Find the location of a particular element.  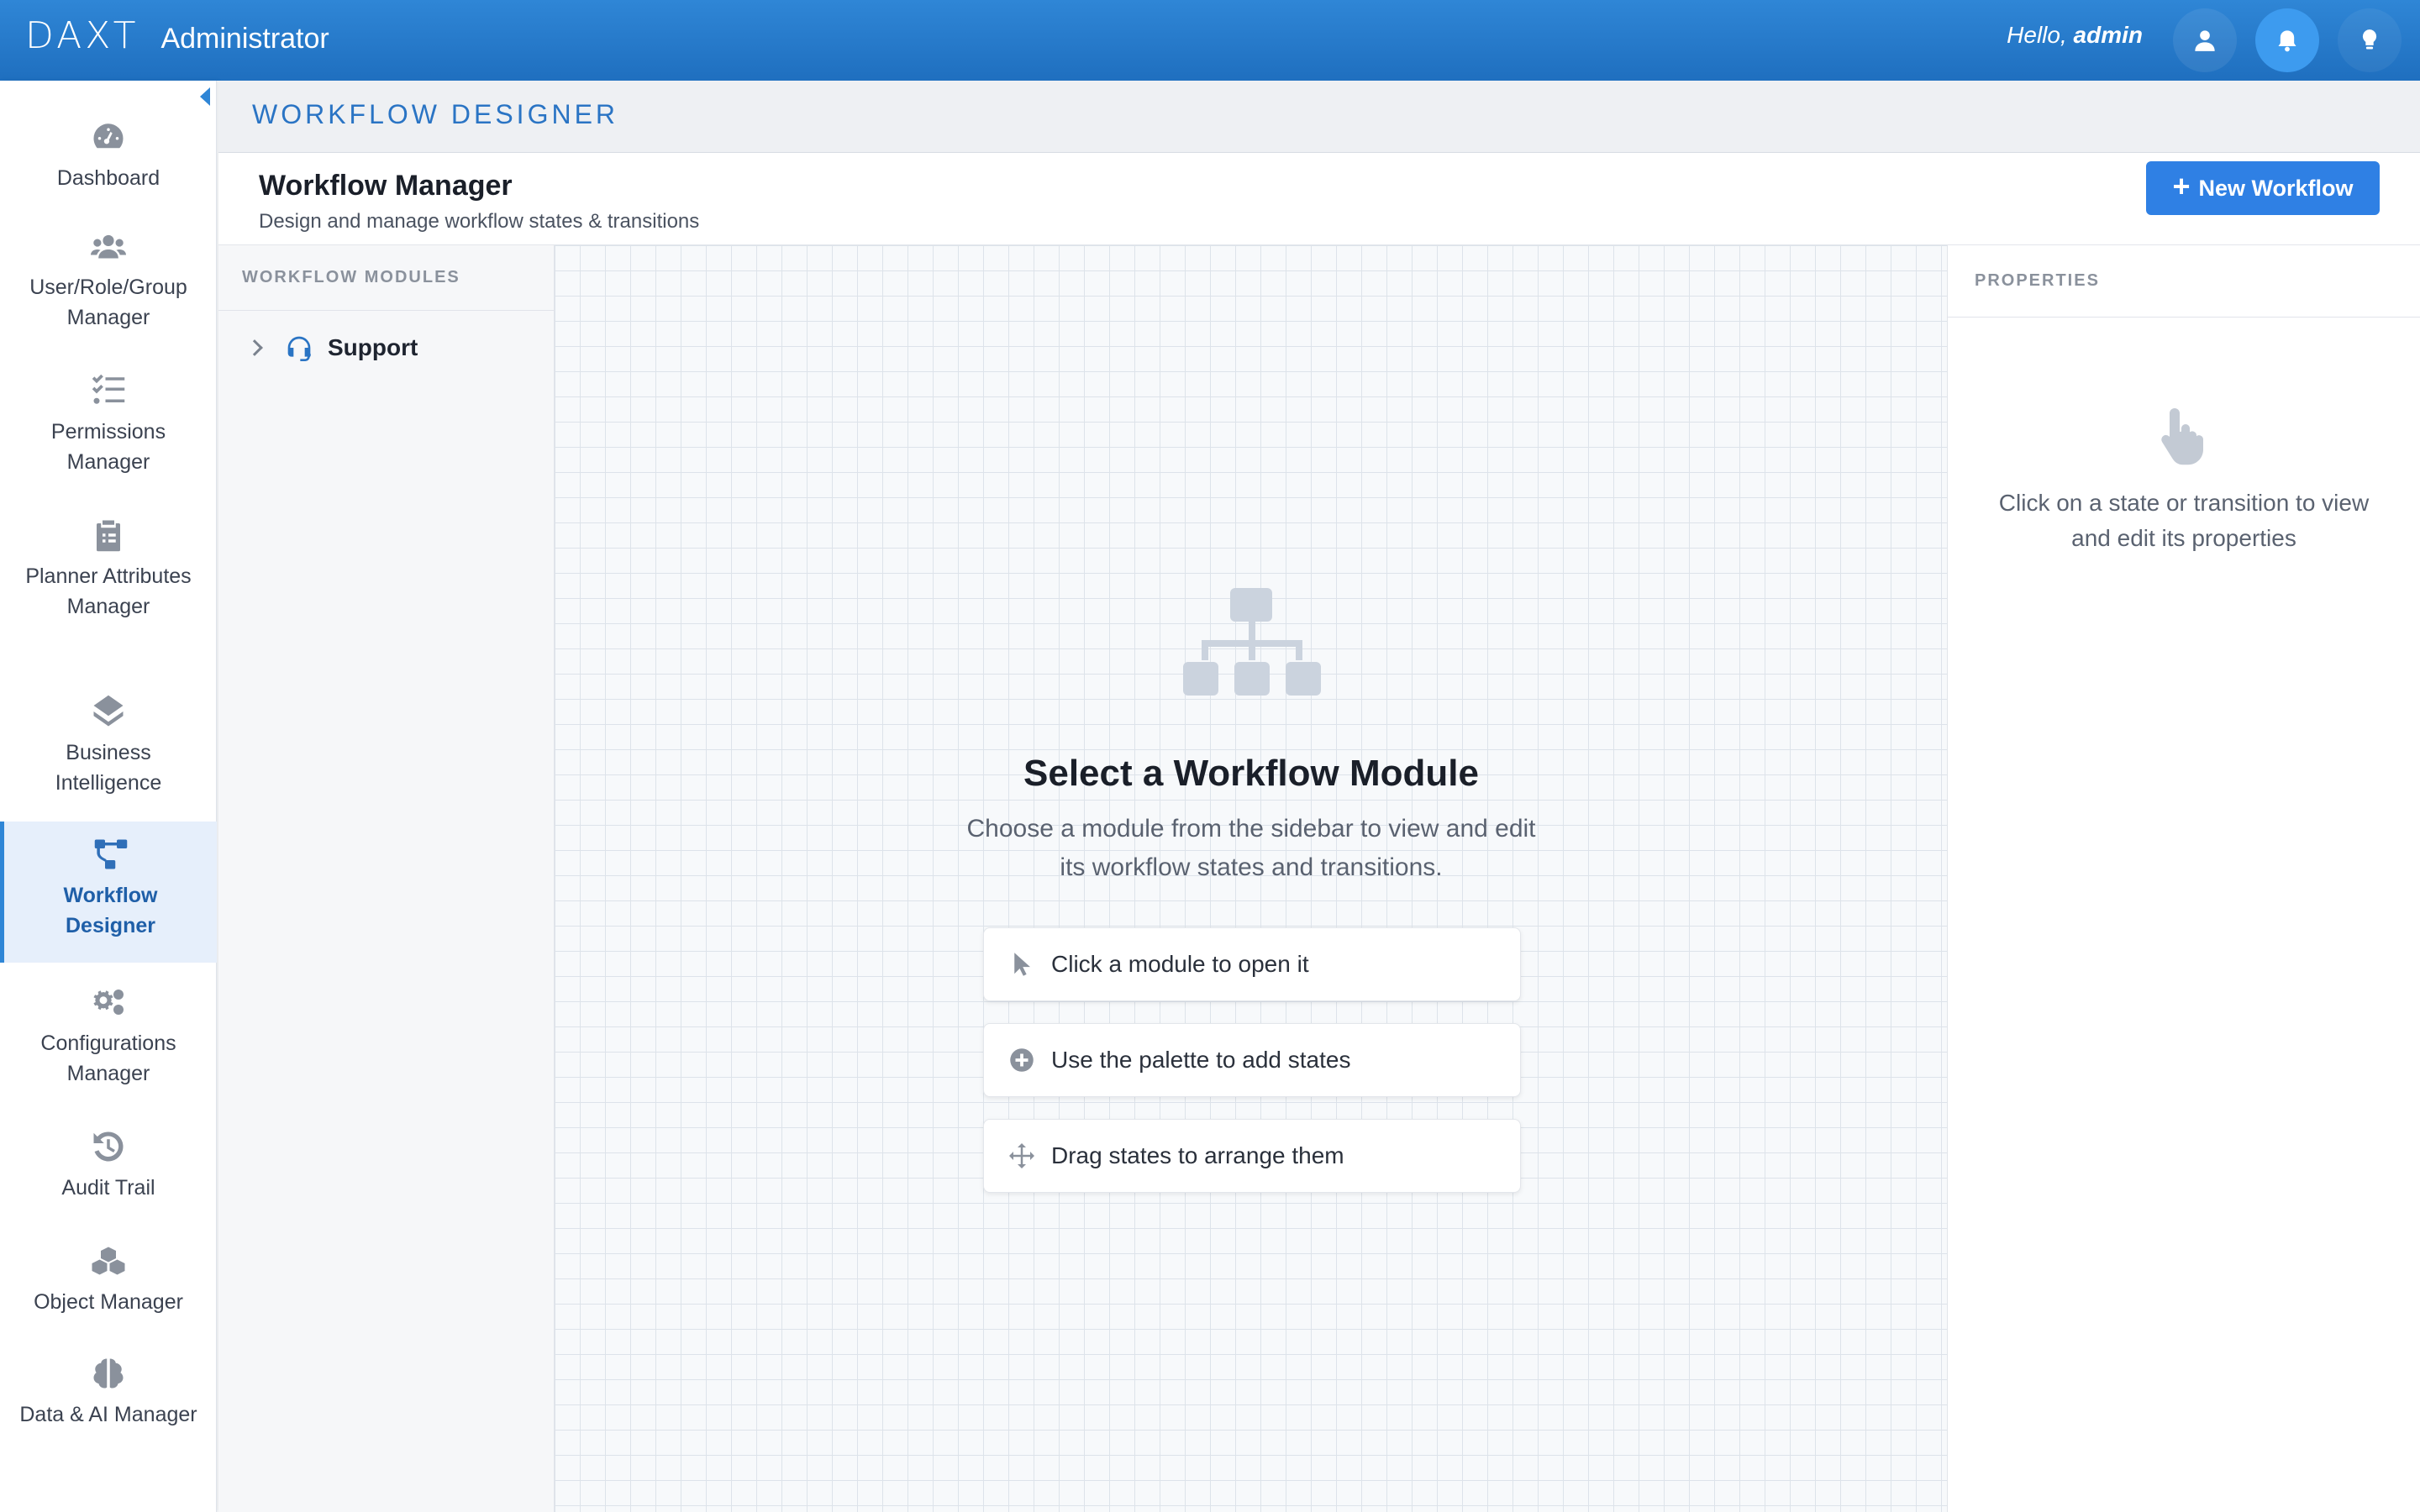

sidebar-item-label: Object Manager is located at coordinates (109, 1302).